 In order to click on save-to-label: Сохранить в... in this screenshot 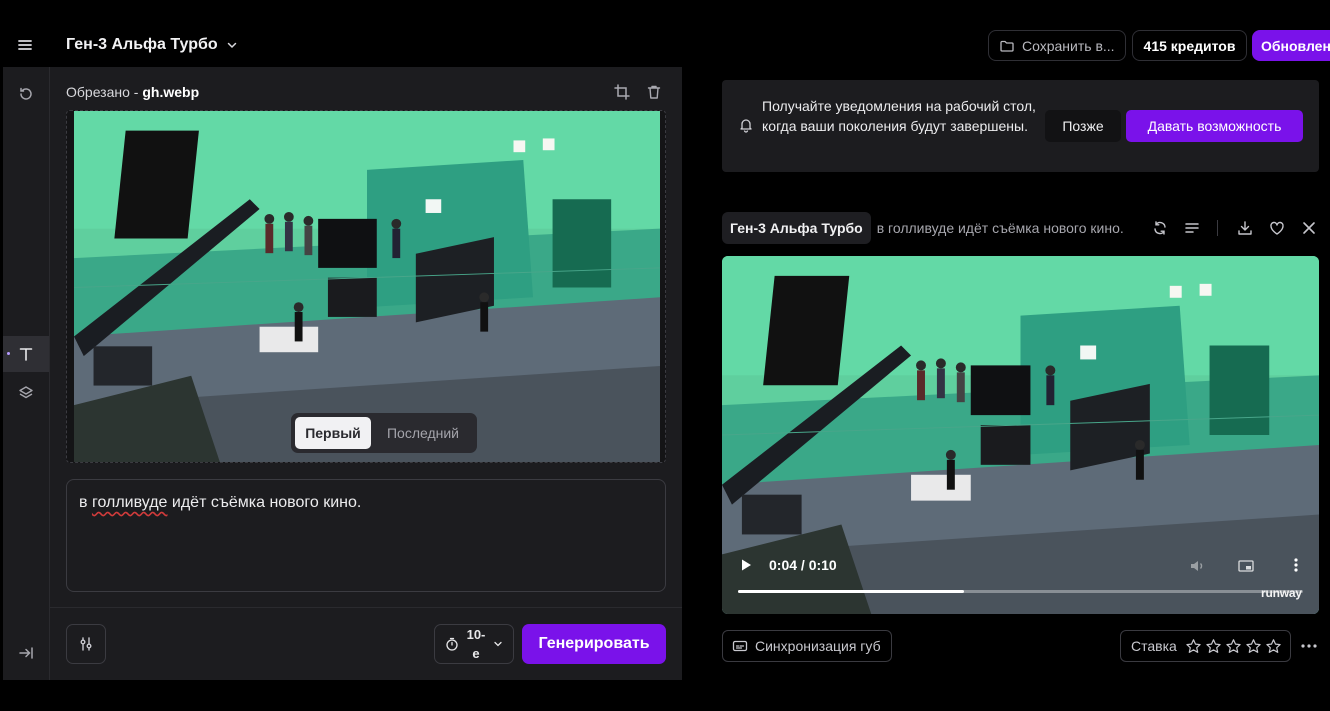, I will do `click(1068, 45)`.